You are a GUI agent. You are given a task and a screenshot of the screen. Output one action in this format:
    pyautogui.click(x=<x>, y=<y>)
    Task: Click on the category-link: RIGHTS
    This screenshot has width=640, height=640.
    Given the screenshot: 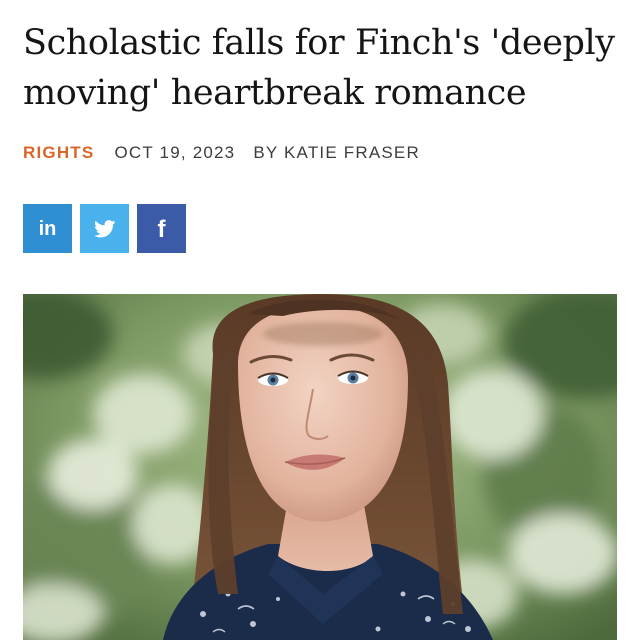 What is the action you would take?
    pyautogui.click(x=58, y=153)
    